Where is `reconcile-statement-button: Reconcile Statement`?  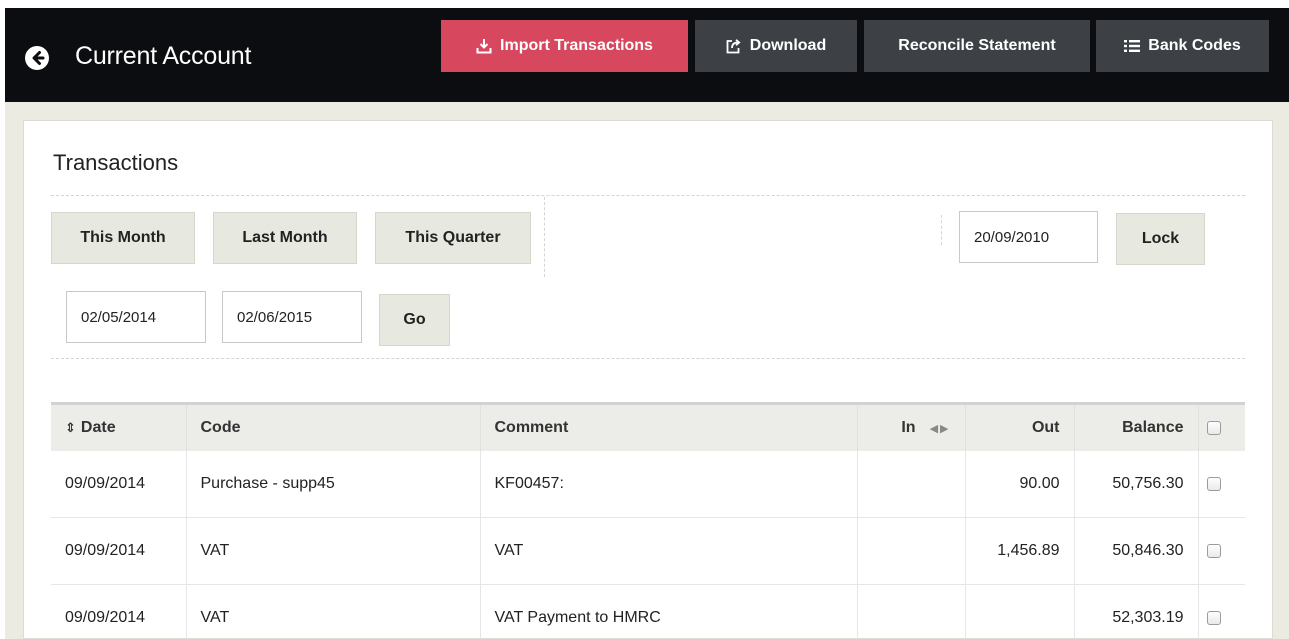
reconcile-statement-button: Reconcile Statement is located at coordinates (977, 46).